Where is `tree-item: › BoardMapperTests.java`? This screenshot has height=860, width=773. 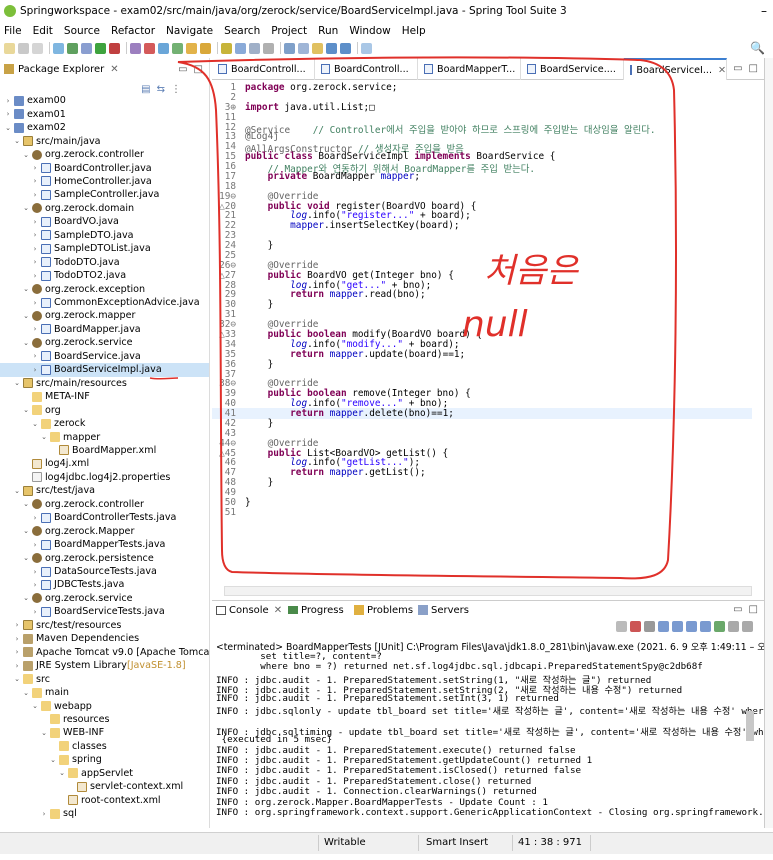 tree-item: › BoardMapperTests.java is located at coordinates (83, 545).